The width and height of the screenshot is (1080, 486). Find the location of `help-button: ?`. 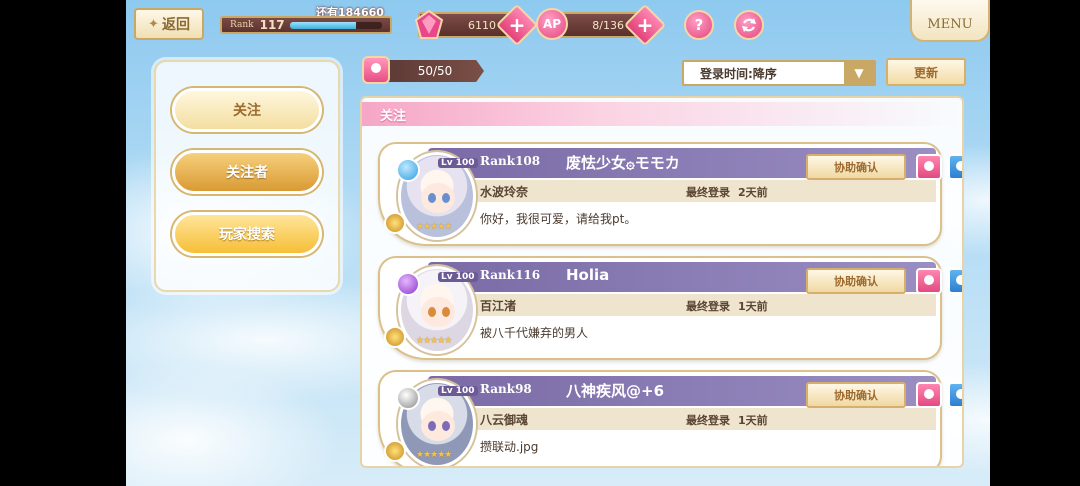

help-button: ? is located at coordinates (699, 25).